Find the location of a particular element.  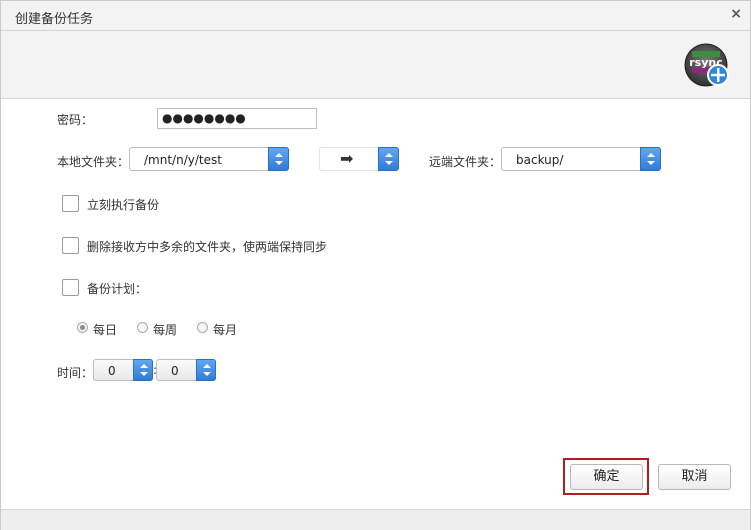

dialog-titlebar: 创建备份任务 × is located at coordinates (375, 16).